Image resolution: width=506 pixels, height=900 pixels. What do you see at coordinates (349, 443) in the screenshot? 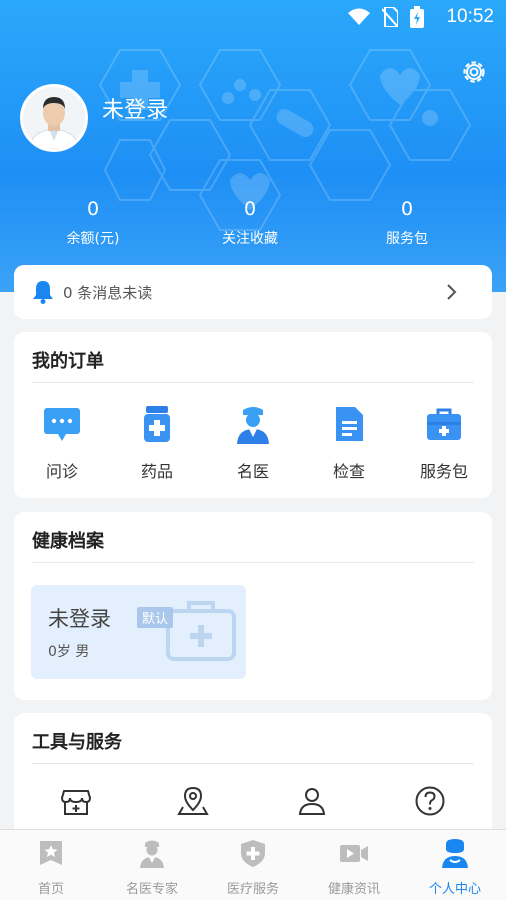
I see `order-examination: 检查` at bounding box center [349, 443].